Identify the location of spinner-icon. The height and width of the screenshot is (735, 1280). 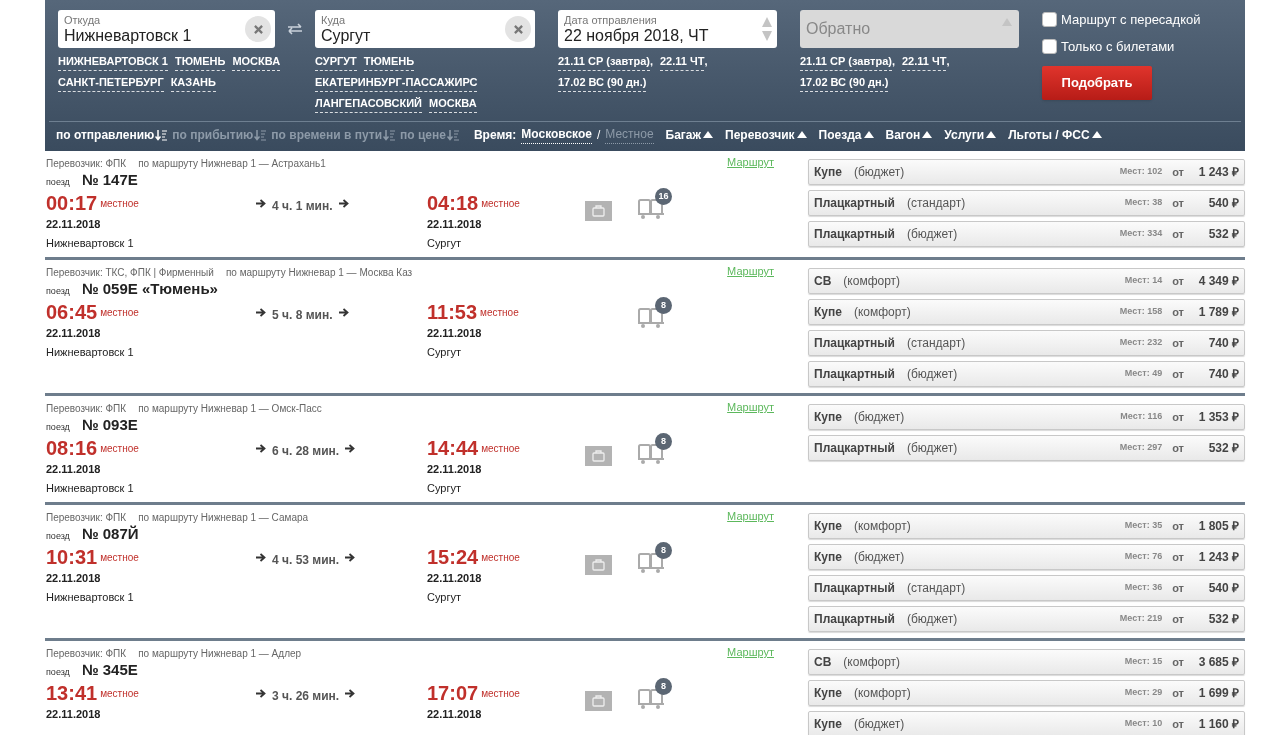
(767, 29).